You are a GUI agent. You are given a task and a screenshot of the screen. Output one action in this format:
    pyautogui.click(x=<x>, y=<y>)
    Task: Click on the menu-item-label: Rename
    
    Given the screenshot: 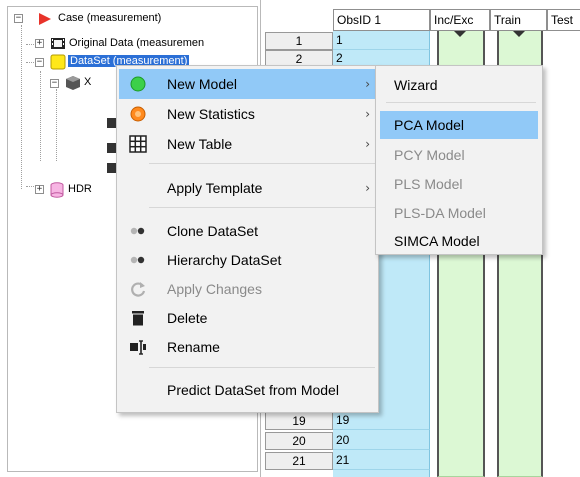 What is the action you would take?
    pyautogui.click(x=193, y=347)
    